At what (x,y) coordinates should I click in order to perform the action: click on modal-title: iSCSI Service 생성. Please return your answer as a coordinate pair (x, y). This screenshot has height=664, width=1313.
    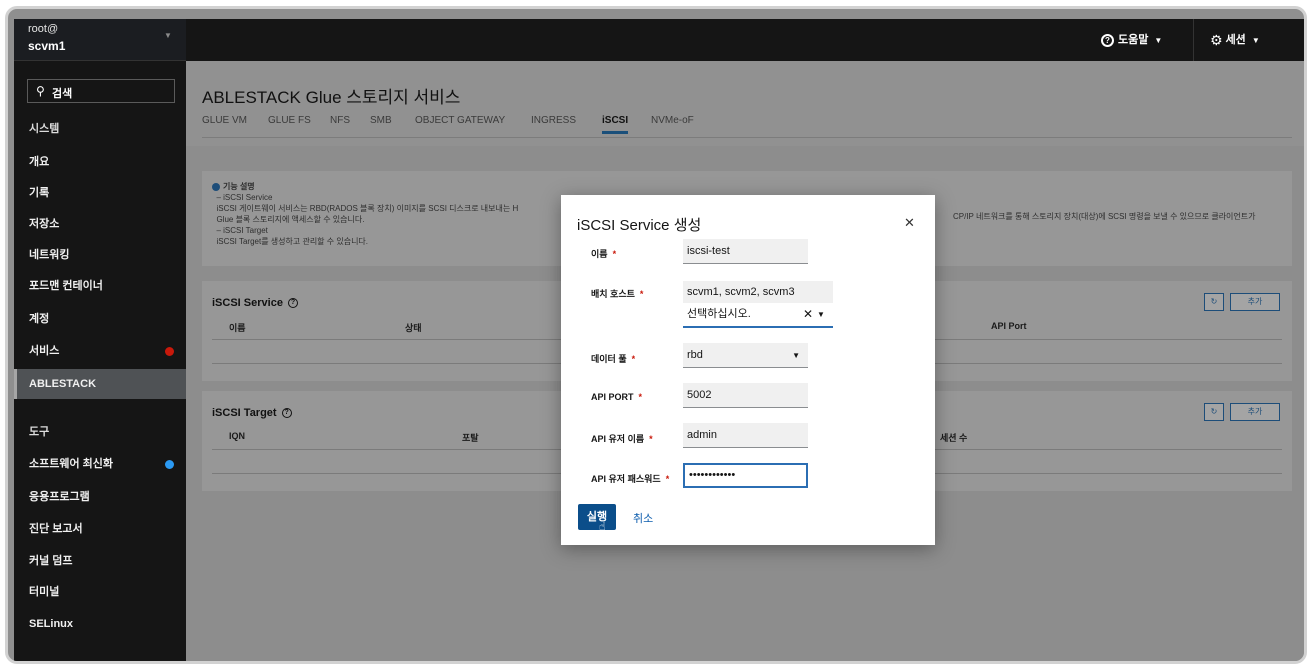
    Looking at the image, I should click on (639, 225).